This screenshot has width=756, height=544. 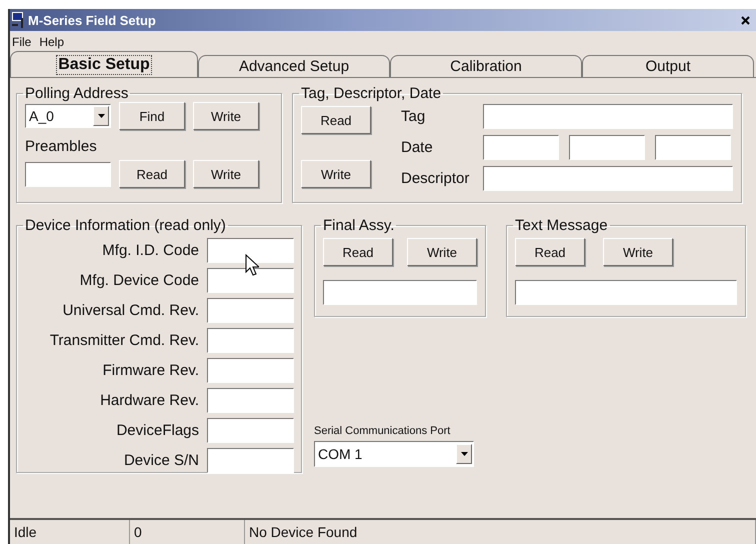 I want to click on field-label: Preambles, so click(x=61, y=146).